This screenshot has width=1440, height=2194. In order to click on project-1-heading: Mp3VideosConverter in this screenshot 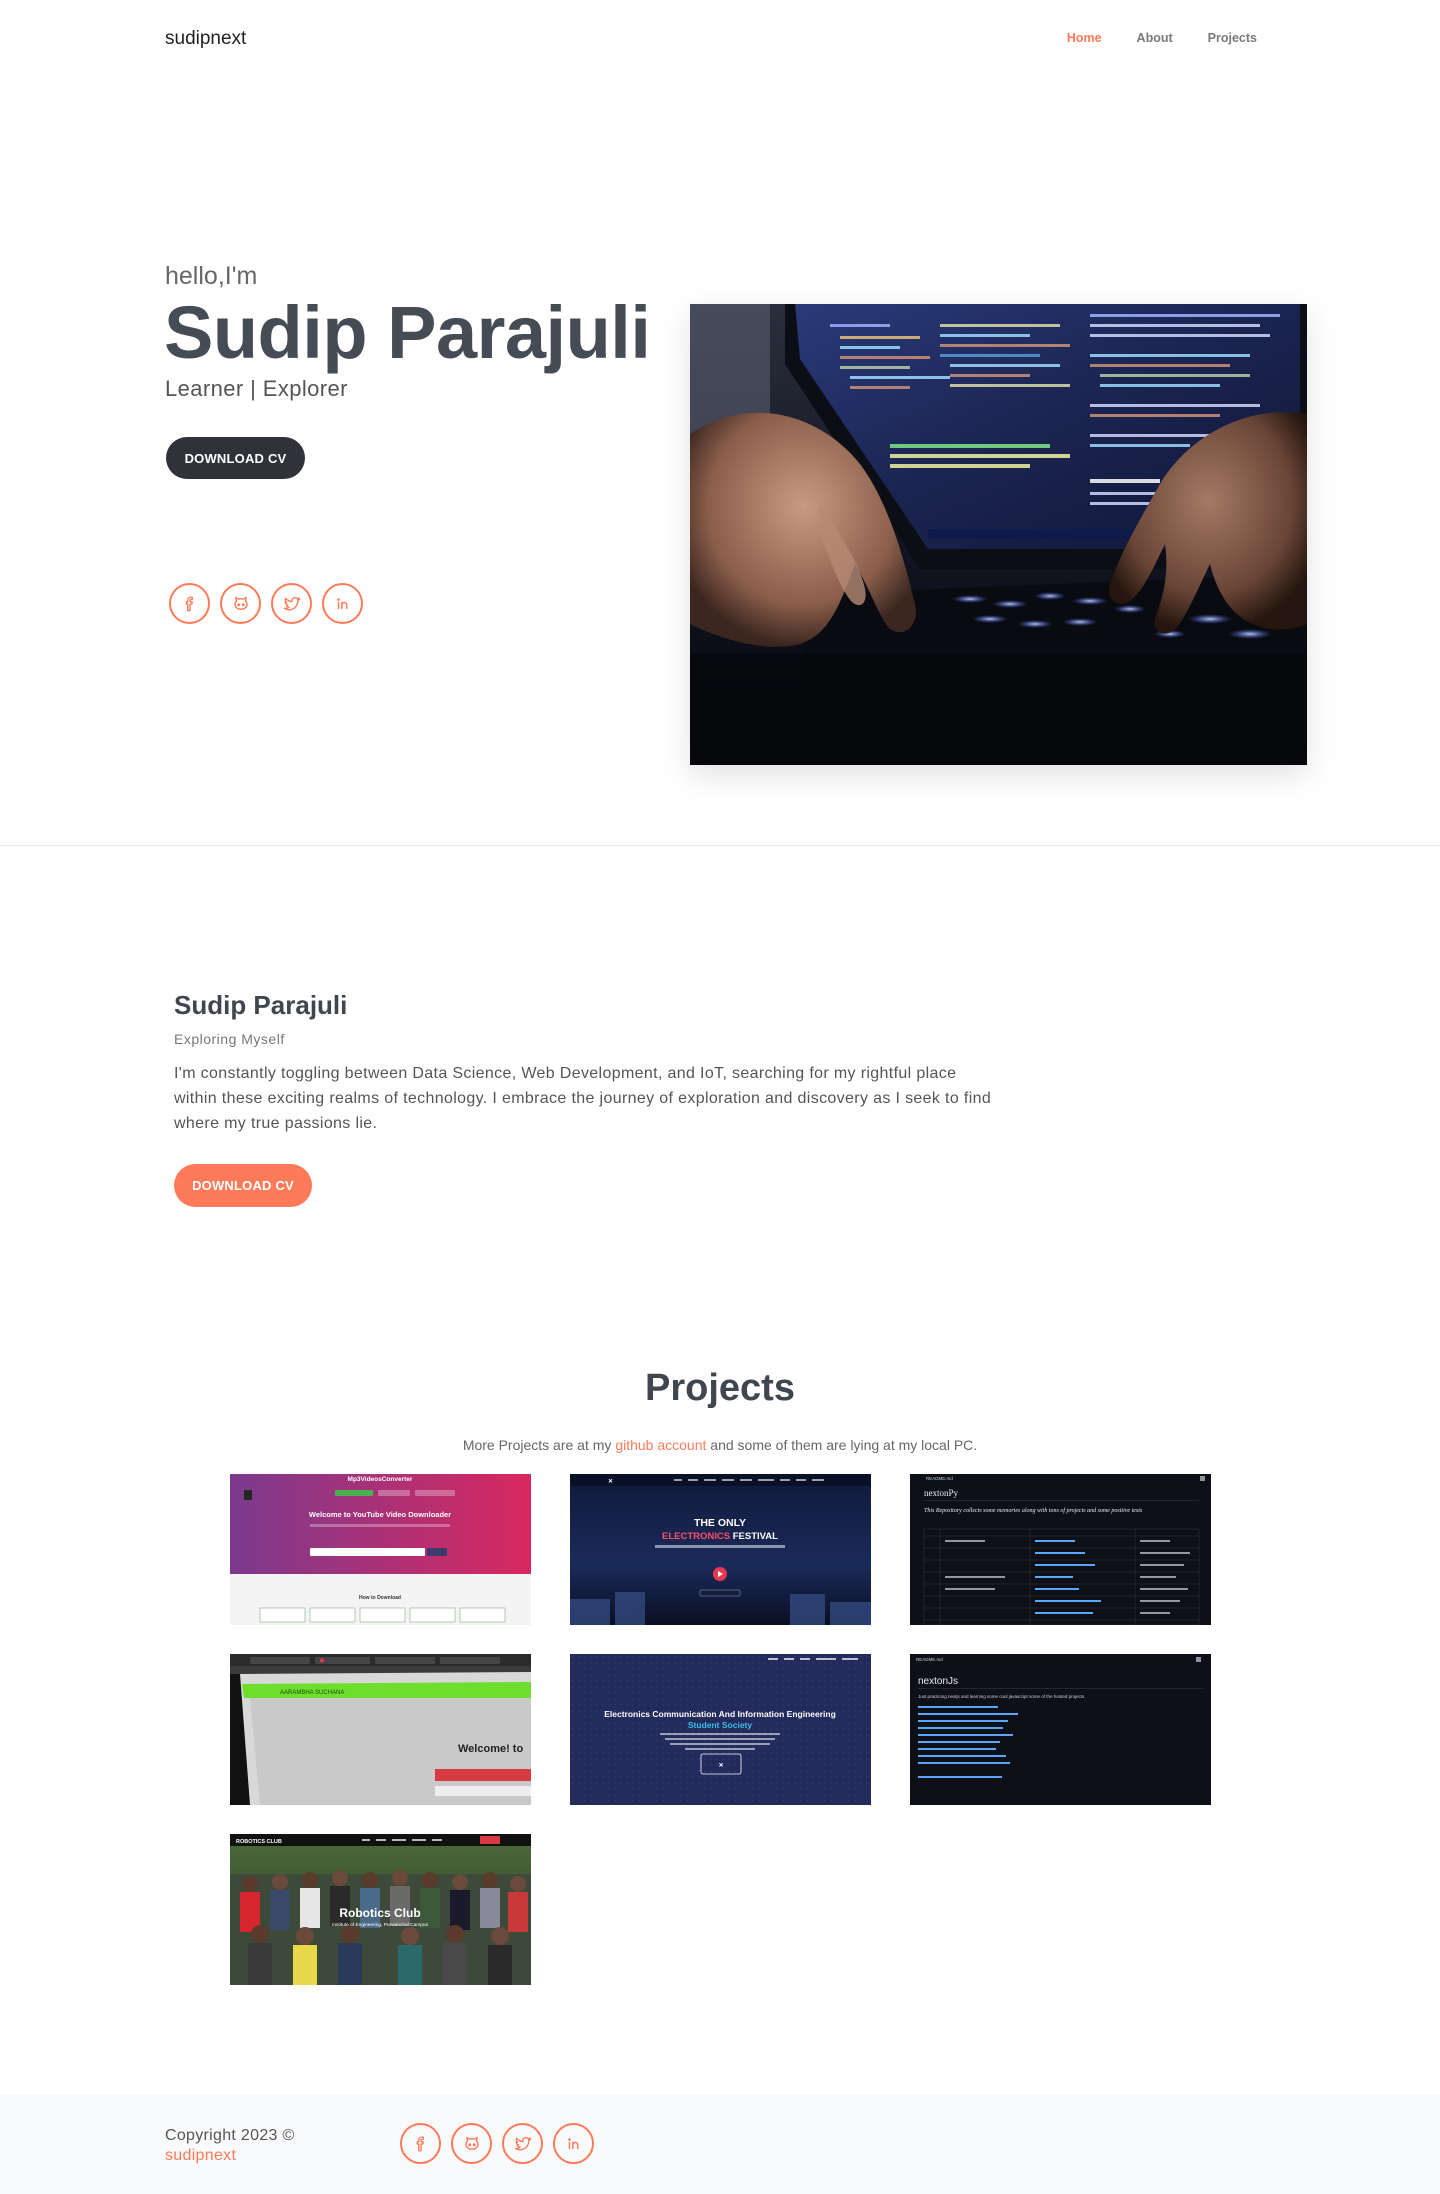, I will do `click(380, 1479)`.